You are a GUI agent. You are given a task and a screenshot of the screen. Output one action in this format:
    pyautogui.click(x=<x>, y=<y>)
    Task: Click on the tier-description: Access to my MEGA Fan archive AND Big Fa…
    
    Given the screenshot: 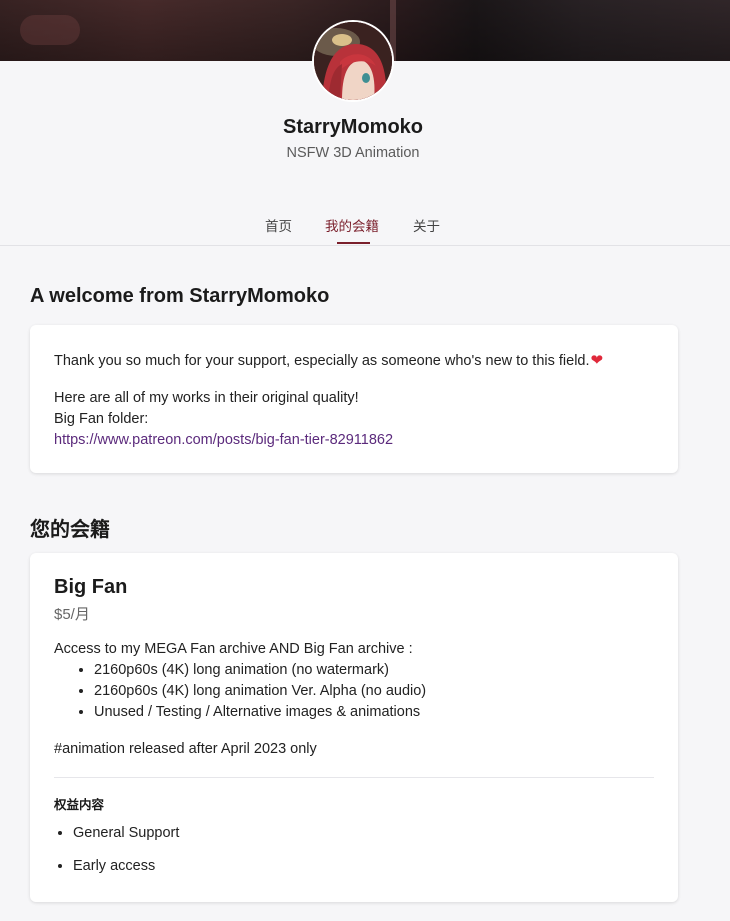 What is the action you would take?
    pyautogui.click(x=354, y=699)
    